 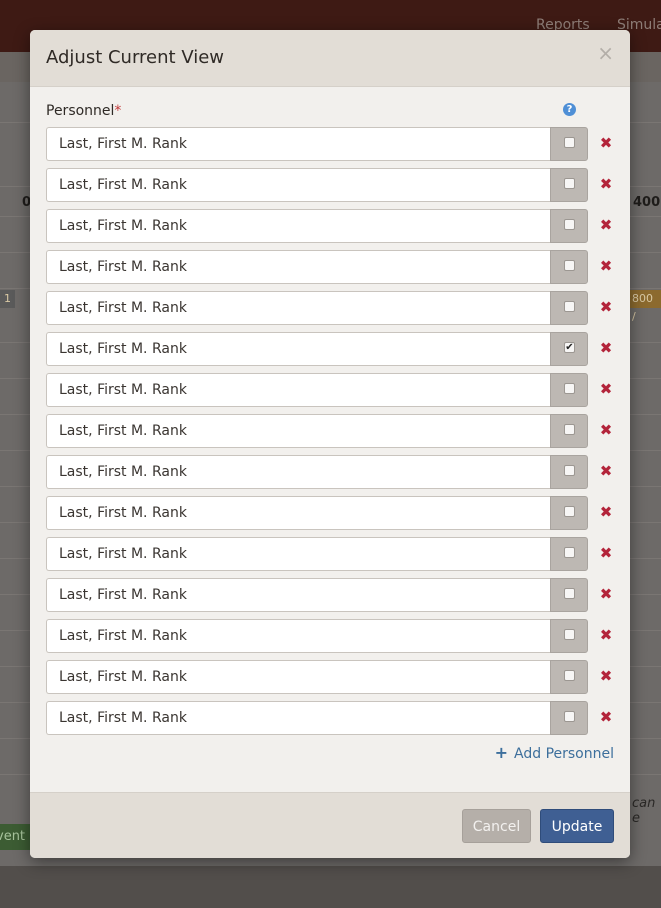 What do you see at coordinates (330, 825) in the screenshot?
I see `modal-footer: Cancel Update` at bounding box center [330, 825].